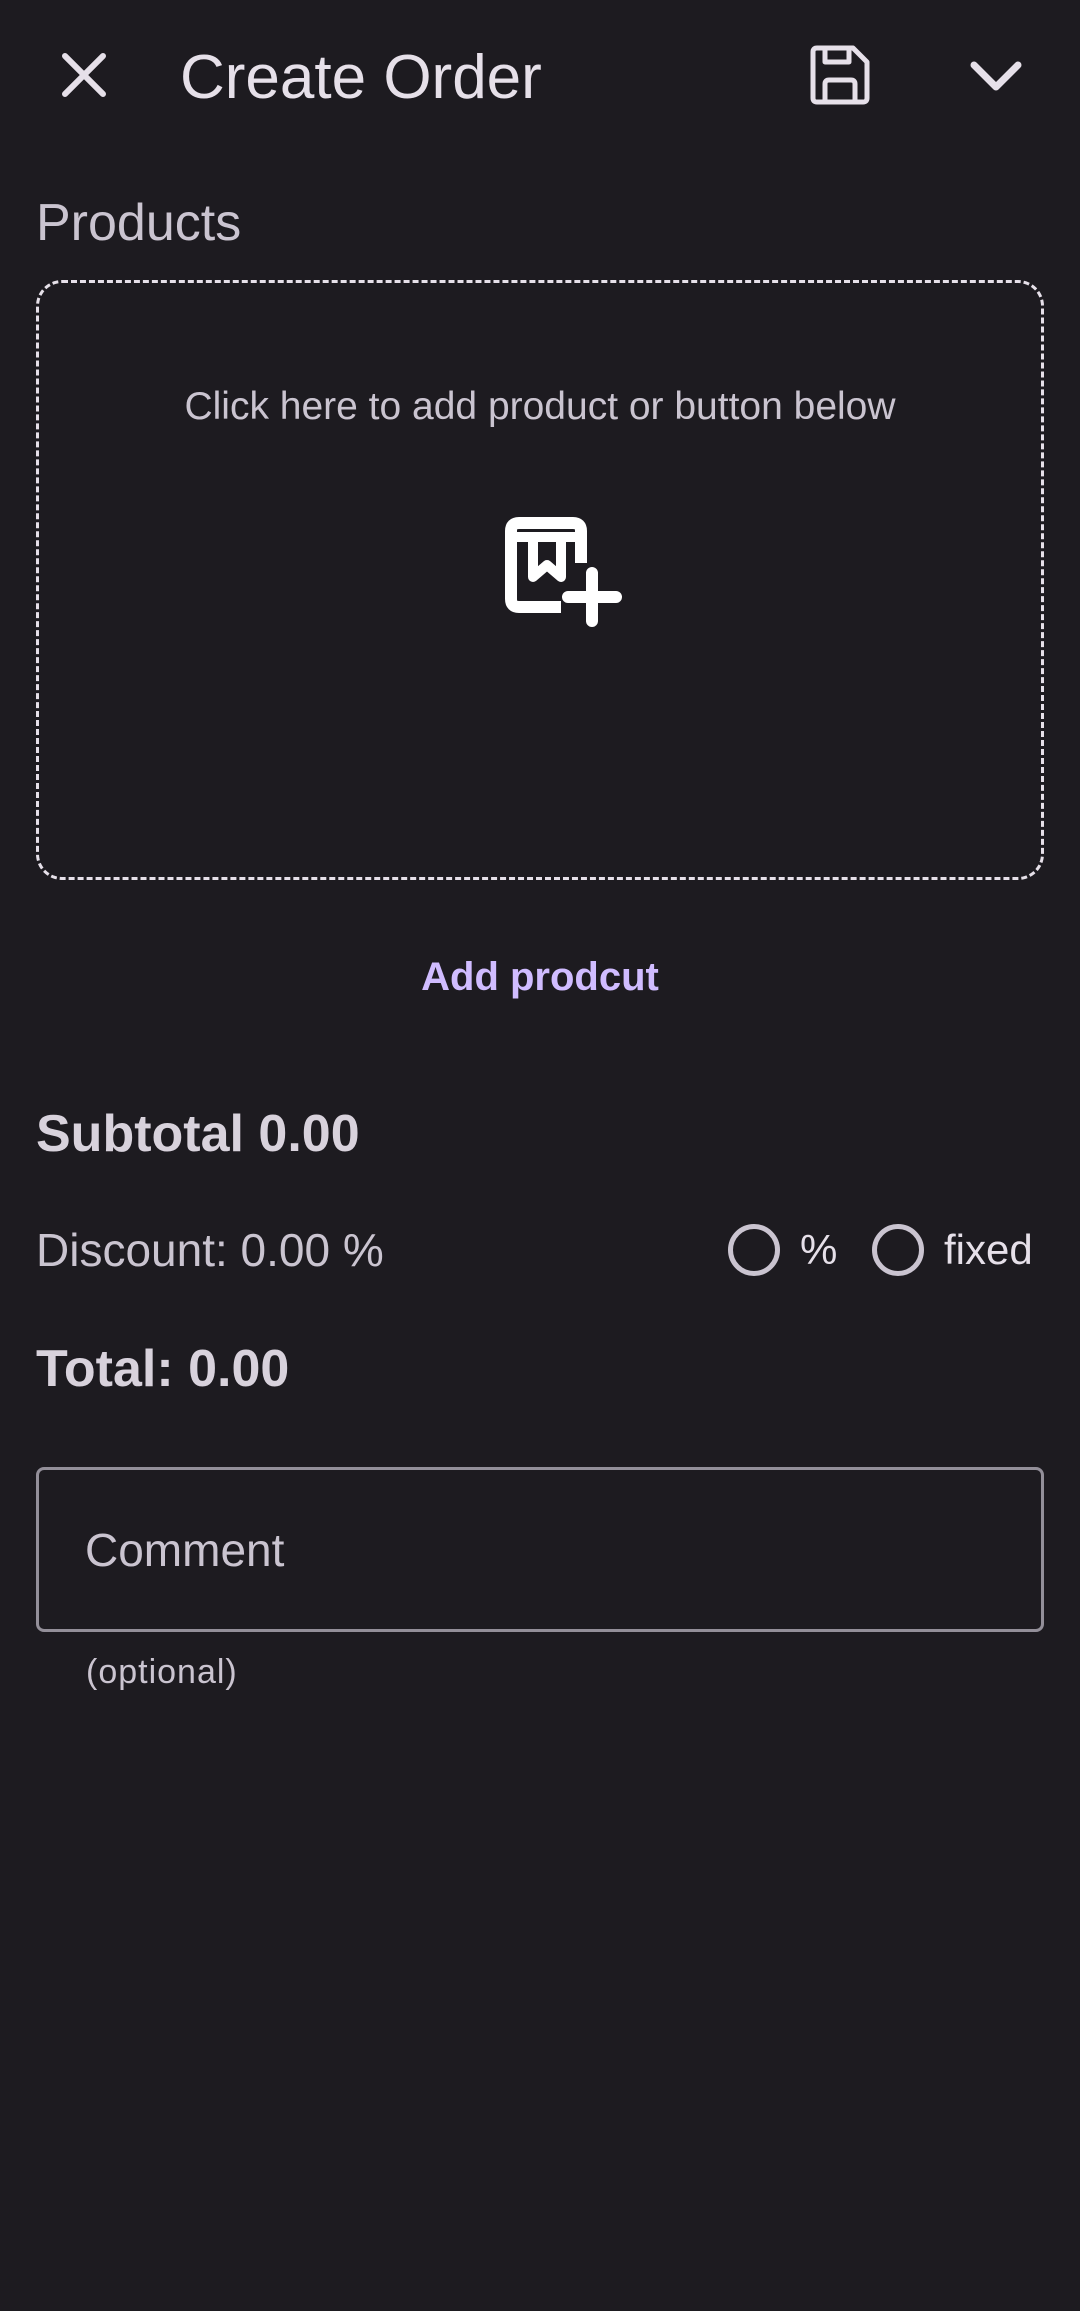  I want to click on chevron-down-icon, so click(996, 76).